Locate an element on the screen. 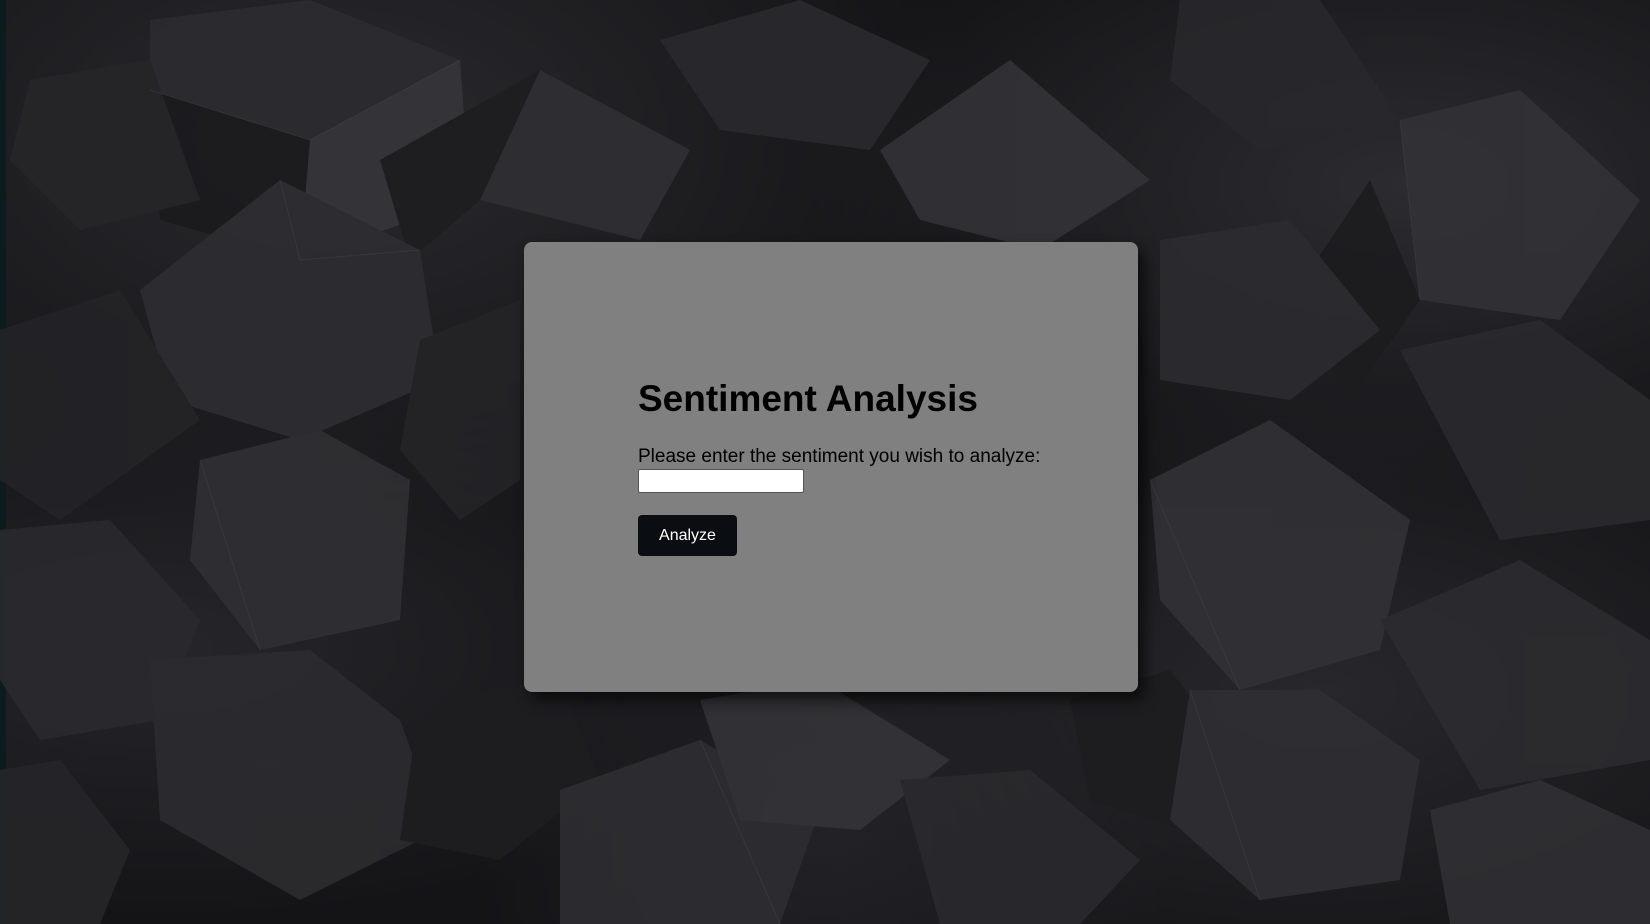  page-title: Sentiment Analysis is located at coordinates (808, 398).